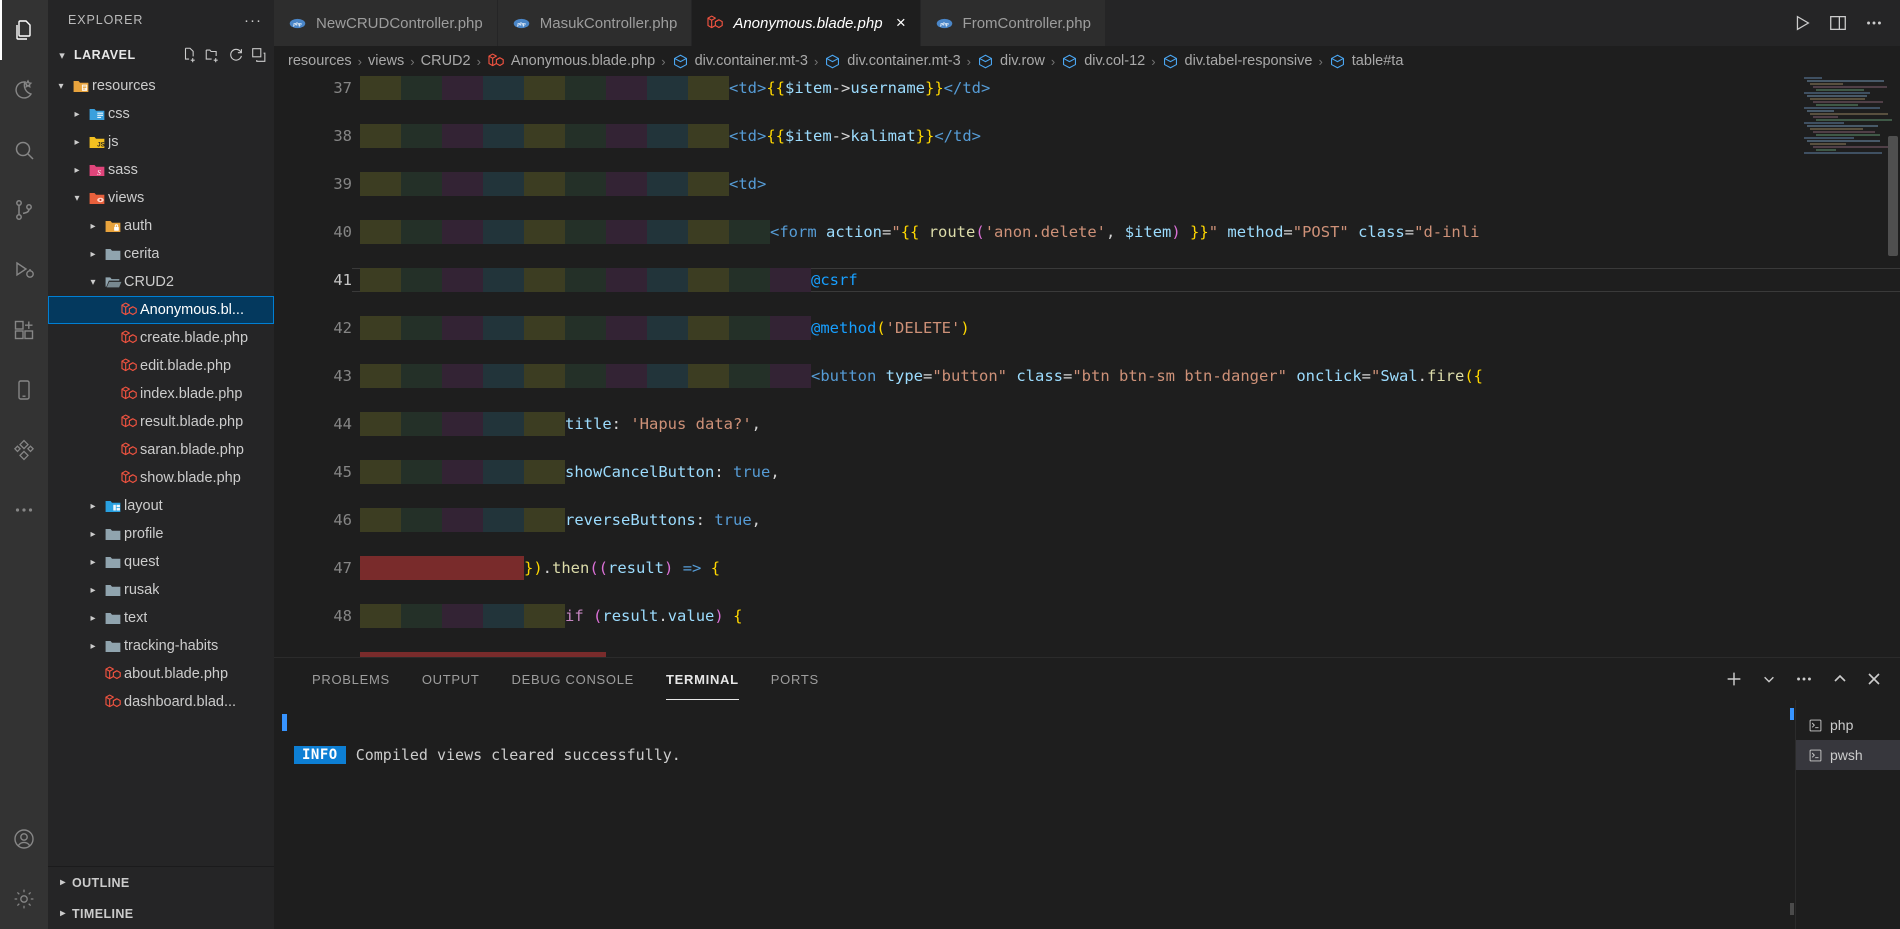 The height and width of the screenshot is (929, 1900). Describe the element at coordinates (1013, 23) in the screenshot. I see `editor-tab-fromcontroller-php: php FromController.php` at that location.